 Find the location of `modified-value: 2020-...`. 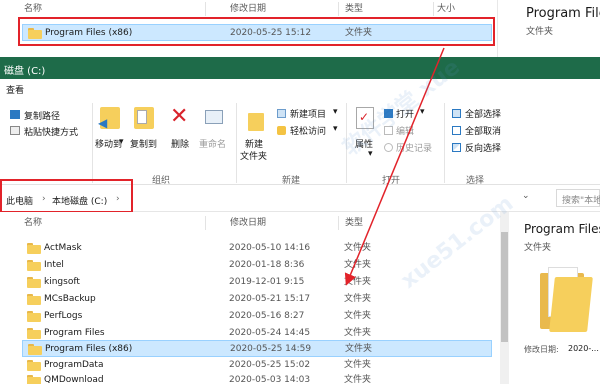

modified-value: 2020-... is located at coordinates (583, 348).